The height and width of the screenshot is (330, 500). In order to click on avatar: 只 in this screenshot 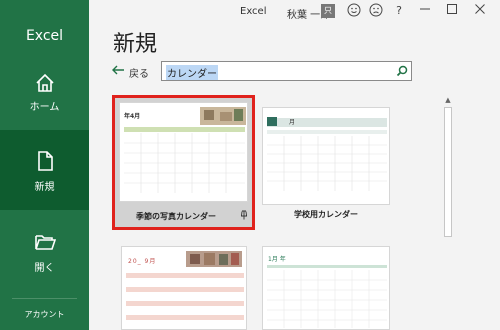, I will do `click(328, 11)`.